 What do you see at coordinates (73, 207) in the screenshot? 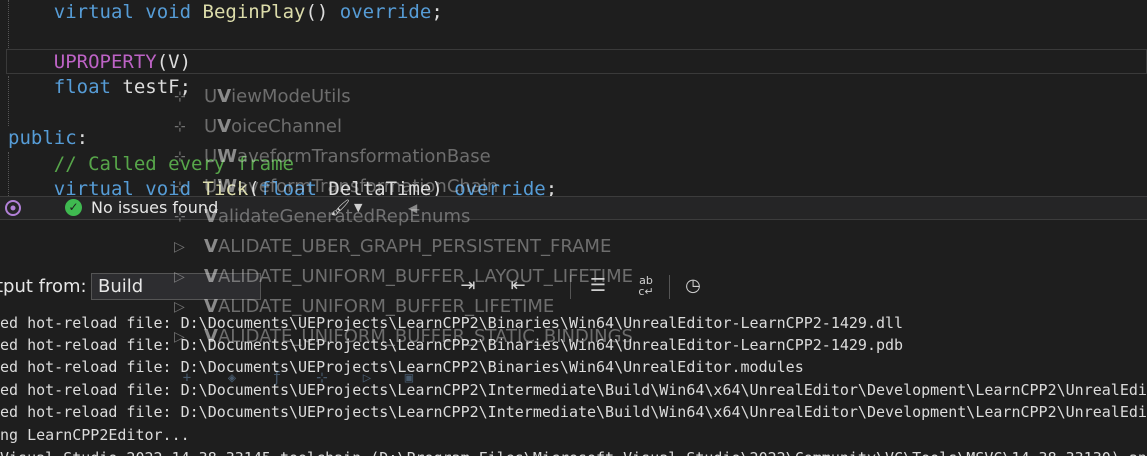
I see `check-circle-icon: ✓` at bounding box center [73, 207].